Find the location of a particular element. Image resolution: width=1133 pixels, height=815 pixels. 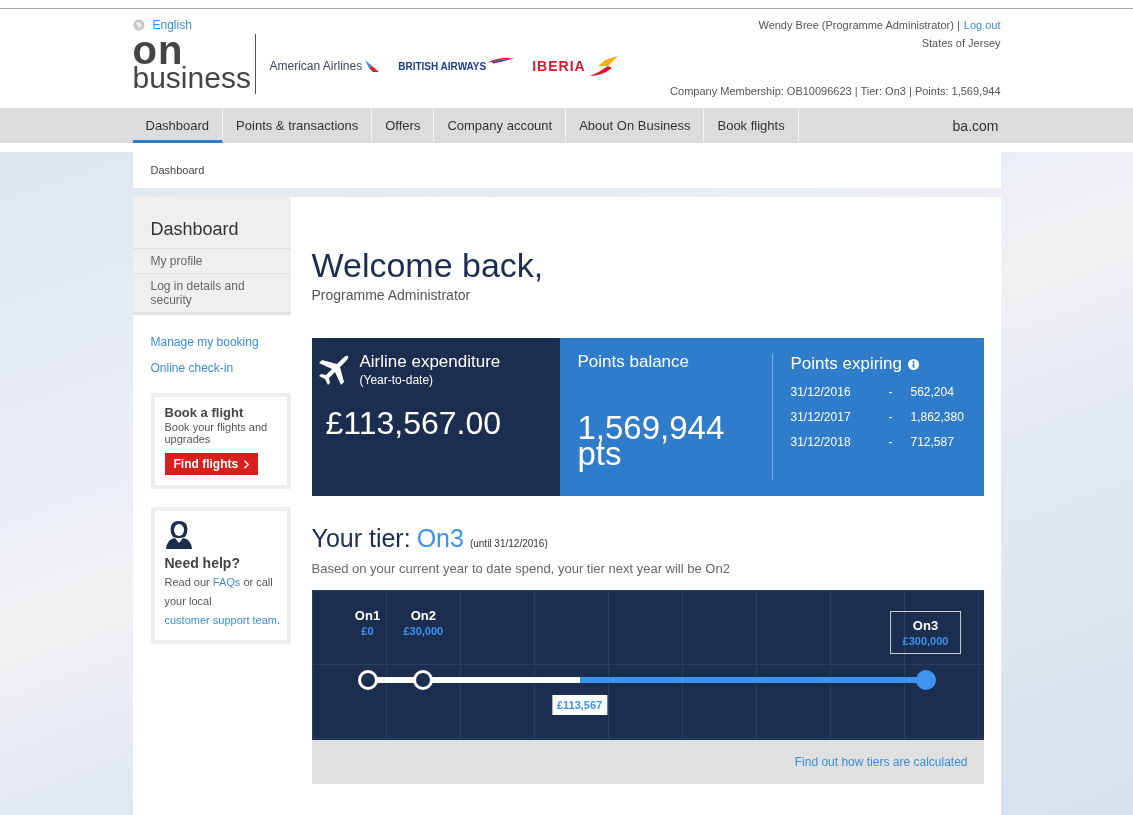

expenditure-amount: £113,567.00 is located at coordinates (414, 423).